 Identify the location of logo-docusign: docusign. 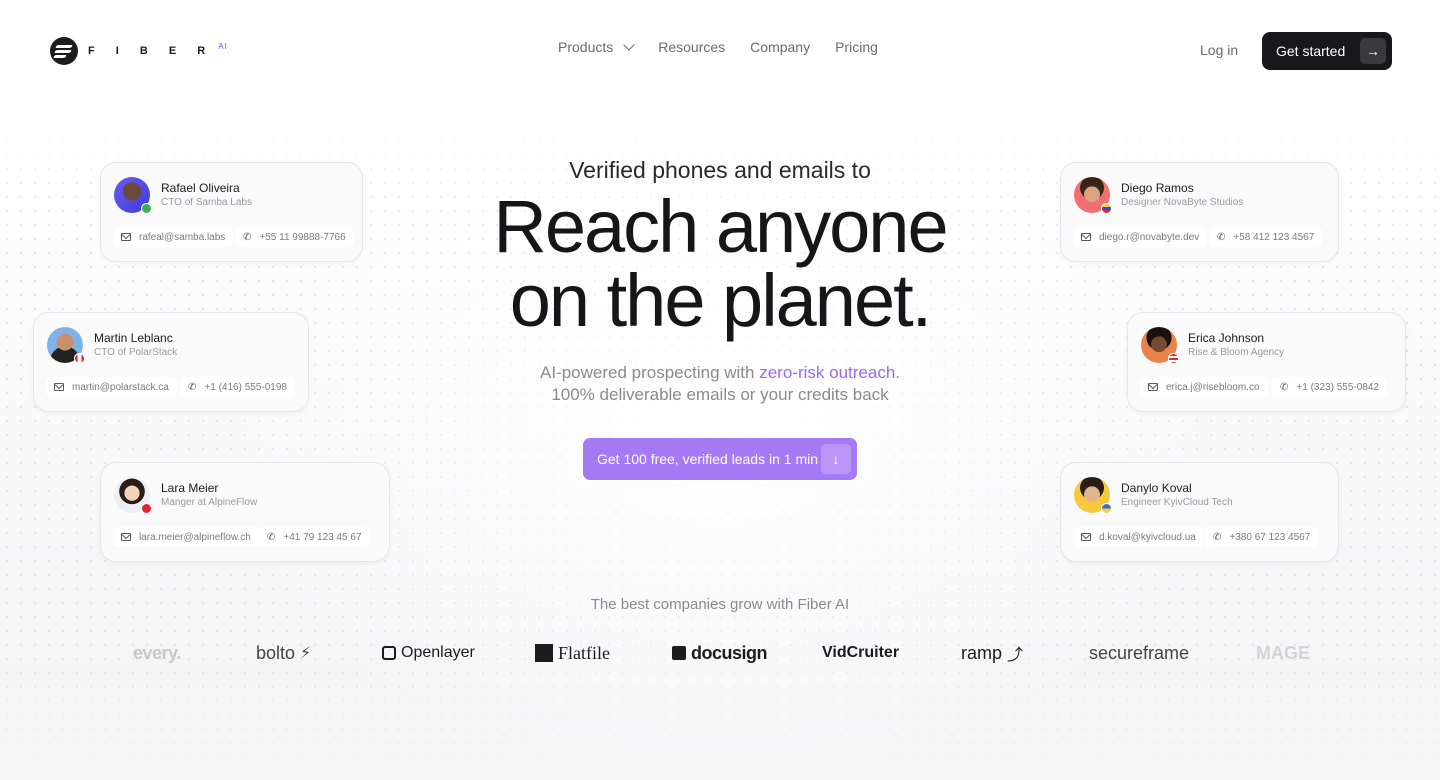
(720, 653).